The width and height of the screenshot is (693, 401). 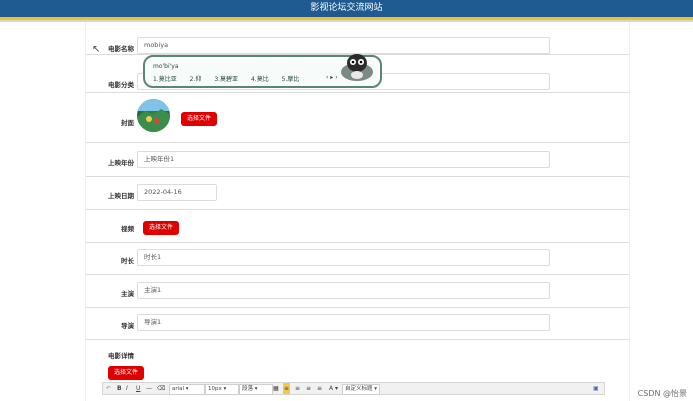 What do you see at coordinates (332, 77) in the screenshot?
I see `ime-page-nav: ‹ ▸ ›` at bounding box center [332, 77].